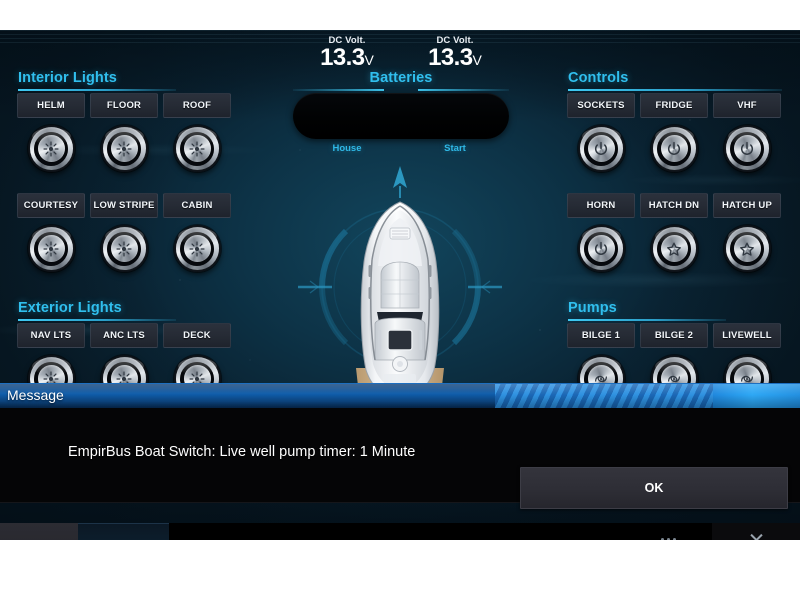 The width and height of the screenshot is (800, 600). I want to click on switch-helm-knob, so click(51, 148).